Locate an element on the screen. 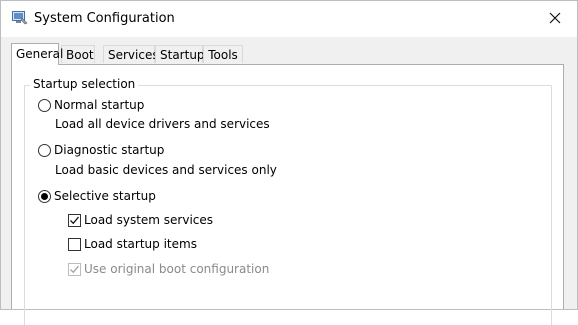  load-system-services-label: Load system services is located at coordinates (148, 220).